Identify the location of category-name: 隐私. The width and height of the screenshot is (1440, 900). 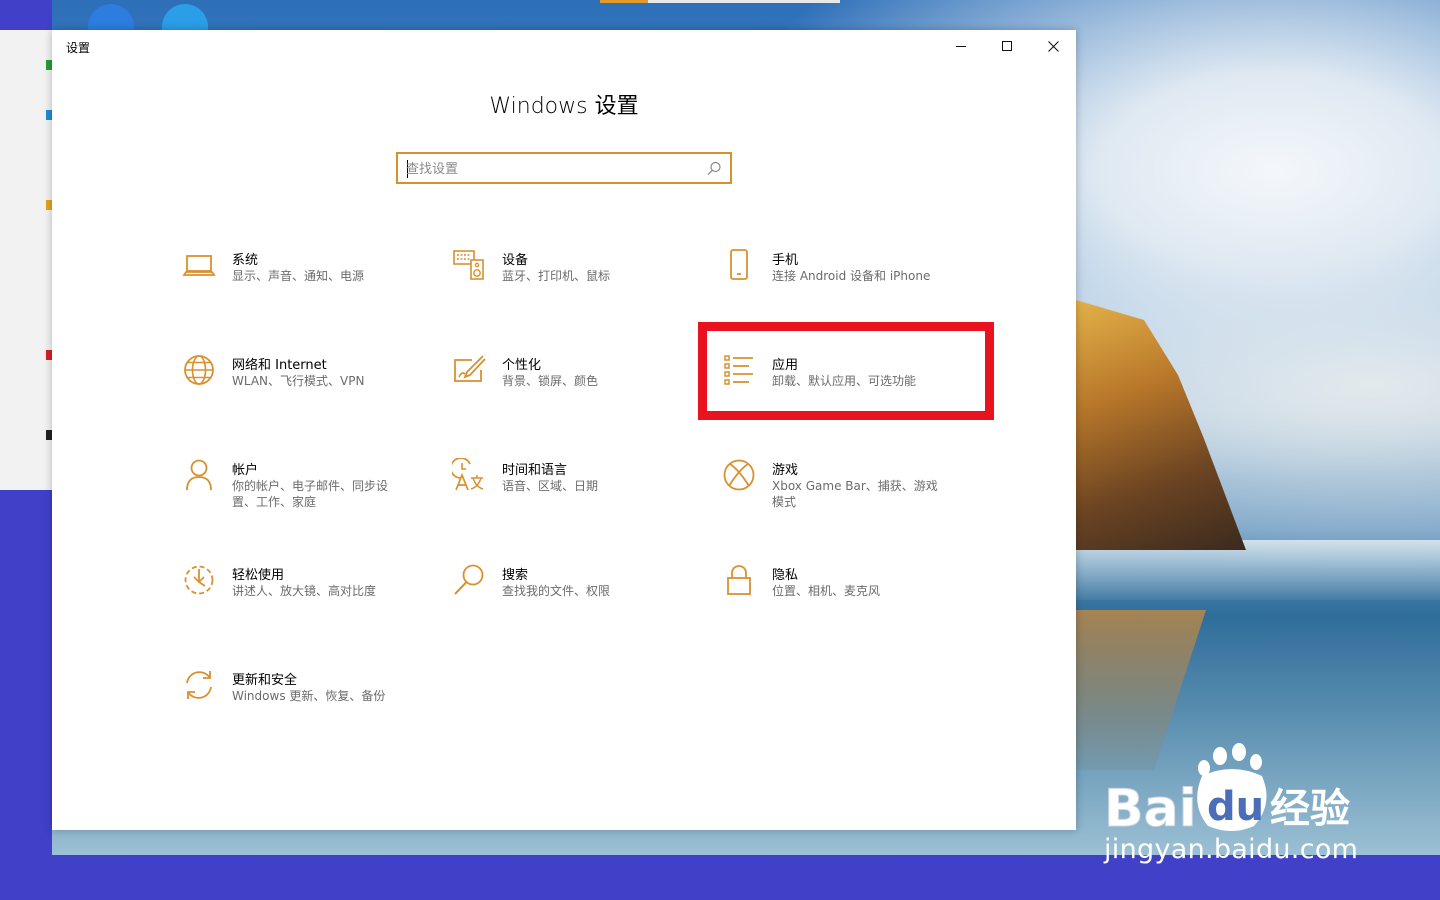
(785, 575).